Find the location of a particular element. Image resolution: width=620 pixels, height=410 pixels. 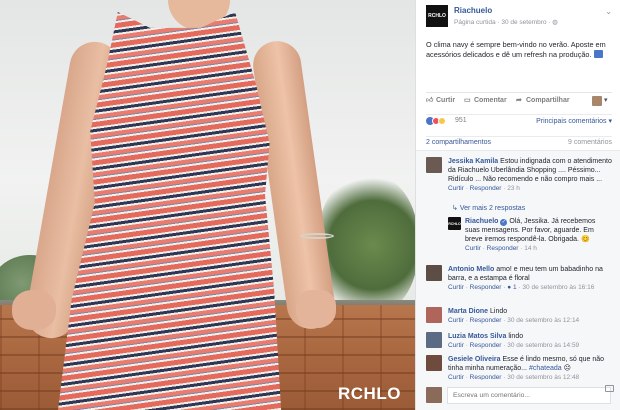

photo-watermark: RCHLO is located at coordinates (369, 393).